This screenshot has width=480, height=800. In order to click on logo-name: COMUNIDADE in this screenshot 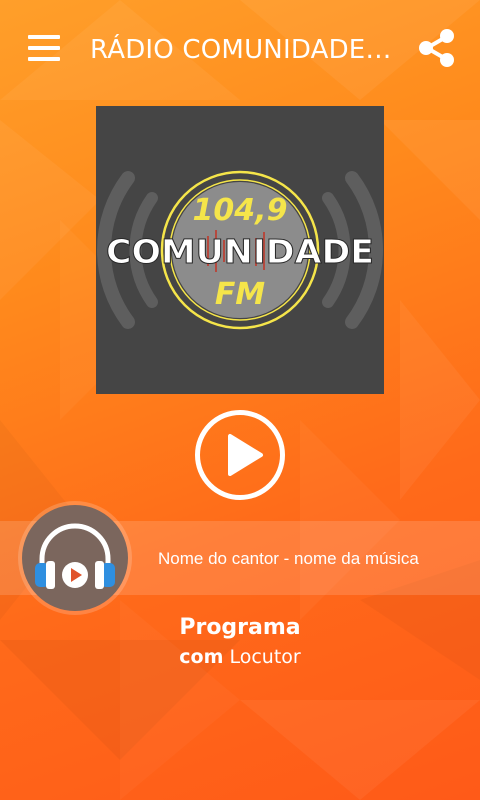, I will do `click(240, 251)`.